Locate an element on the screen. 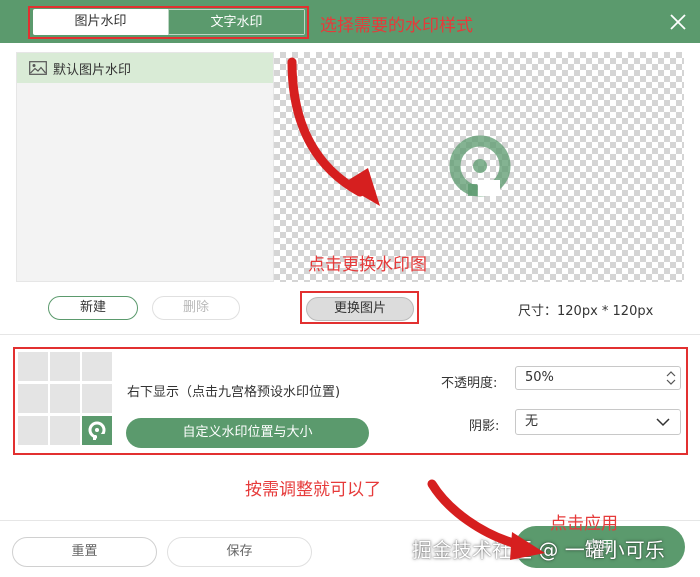 The image size is (700, 577). watermark-list: 默认图片水印 is located at coordinates (145, 167).